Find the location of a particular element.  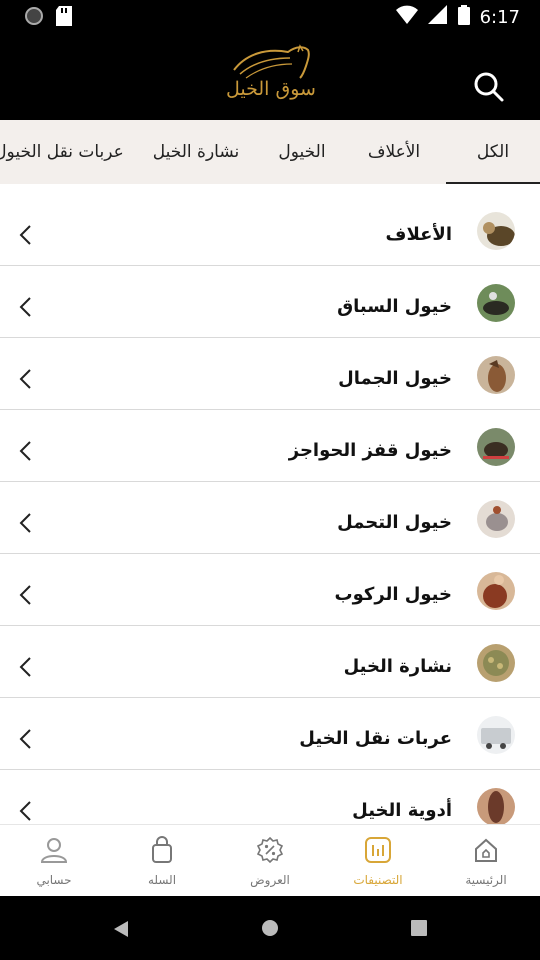

system-nav-bar is located at coordinates (270, 928).